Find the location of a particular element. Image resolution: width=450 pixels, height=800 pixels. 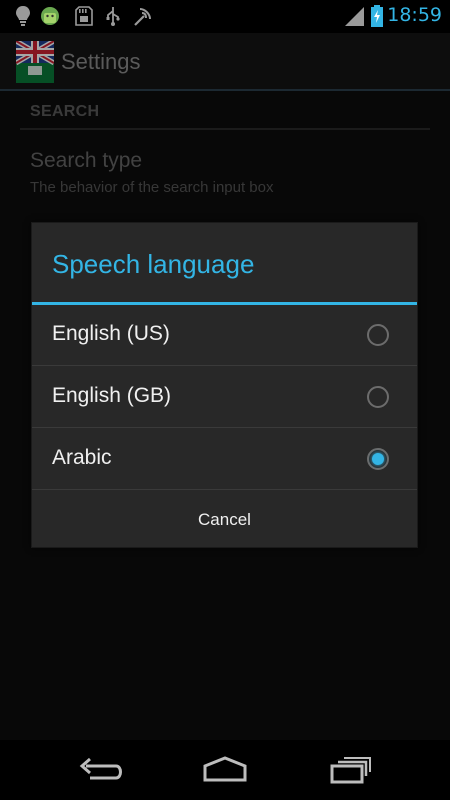

usb-icon is located at coordinates (113, 16).